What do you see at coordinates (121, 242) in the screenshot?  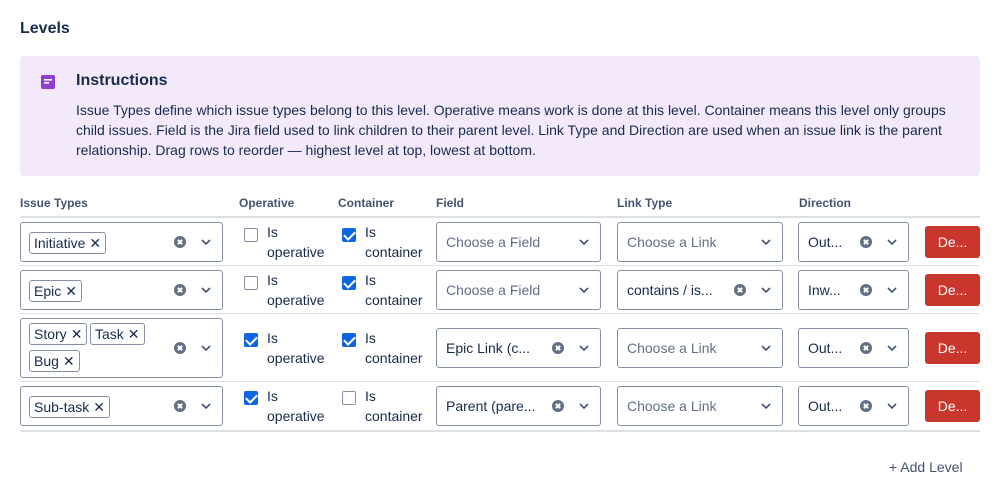 I see `issue-types-select: Initiative ✕` at bounding box center [121, 242].